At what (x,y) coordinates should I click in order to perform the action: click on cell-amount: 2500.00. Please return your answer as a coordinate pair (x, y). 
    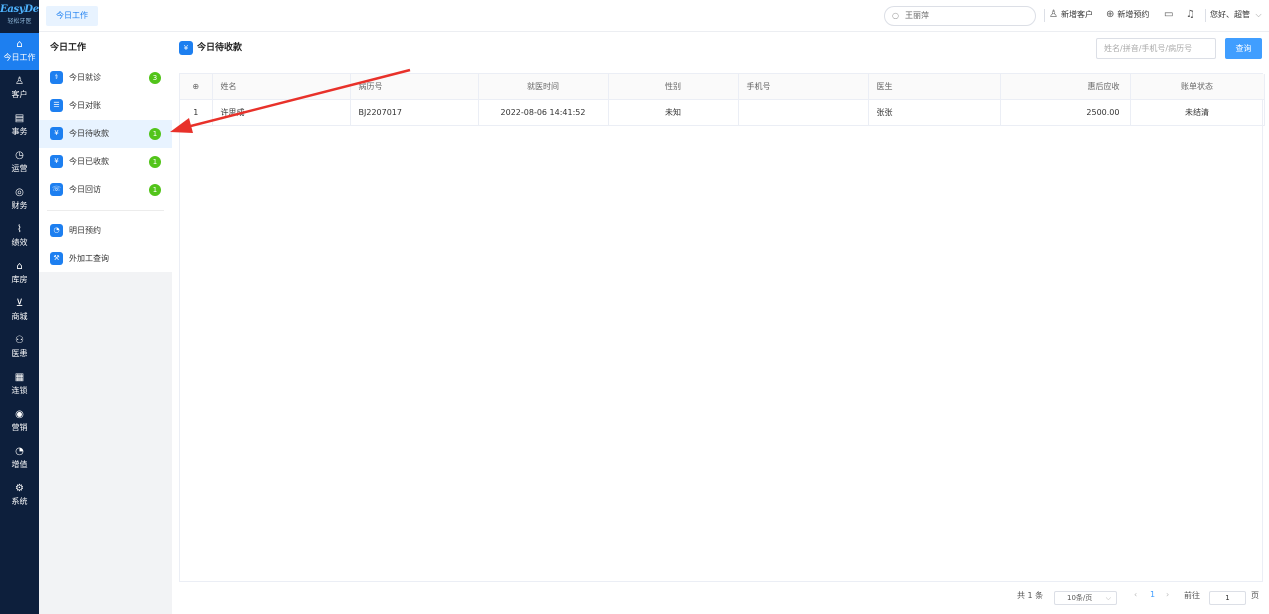
    Looking at the image, I should click on (1065, 112).